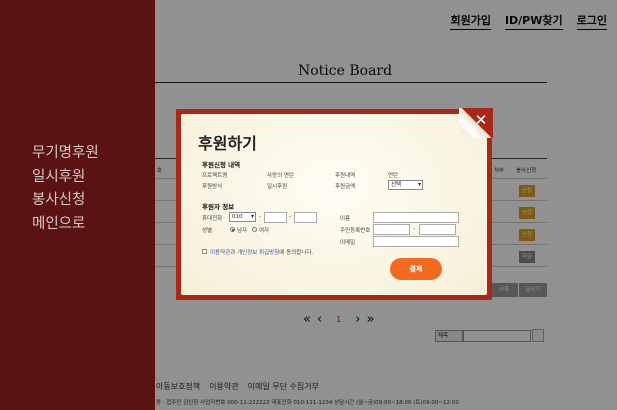 The width and height of the screenshot is (617, 410). Describe the element at coordinates (275, 217) in the screenshot. I see `phone-middle-input` at that location.